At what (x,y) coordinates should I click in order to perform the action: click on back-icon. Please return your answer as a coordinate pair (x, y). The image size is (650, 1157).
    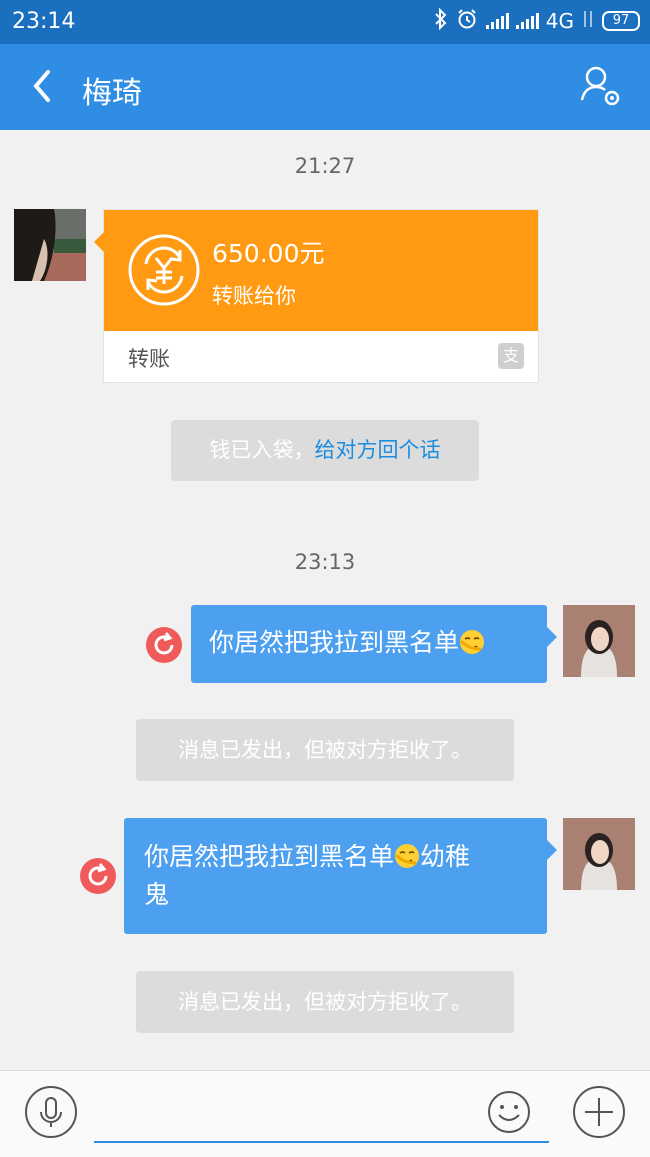
    Looking at the image, I should click on (42, 86).